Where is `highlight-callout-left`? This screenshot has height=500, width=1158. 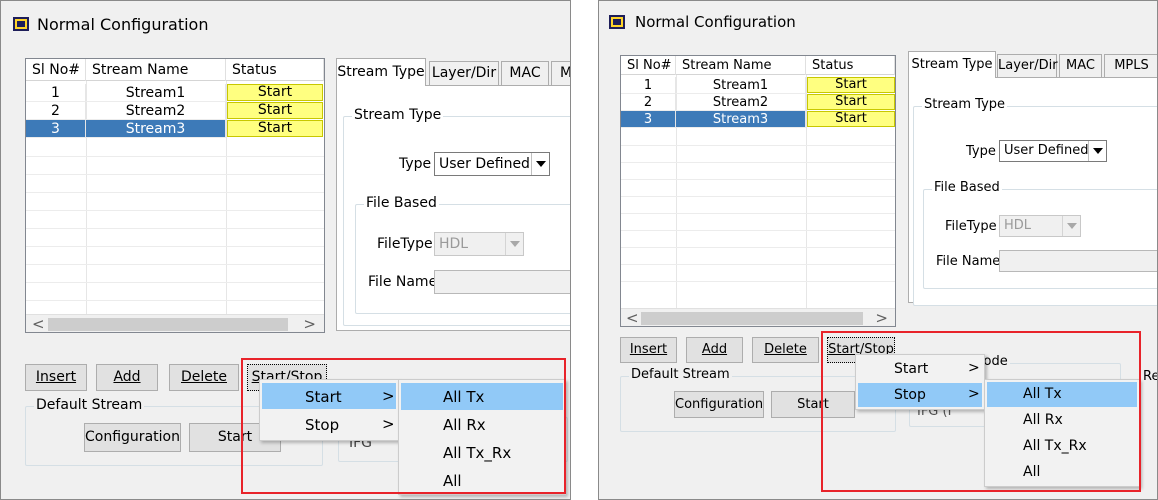
highlight-callout-left is located at coordinates (403, 426).